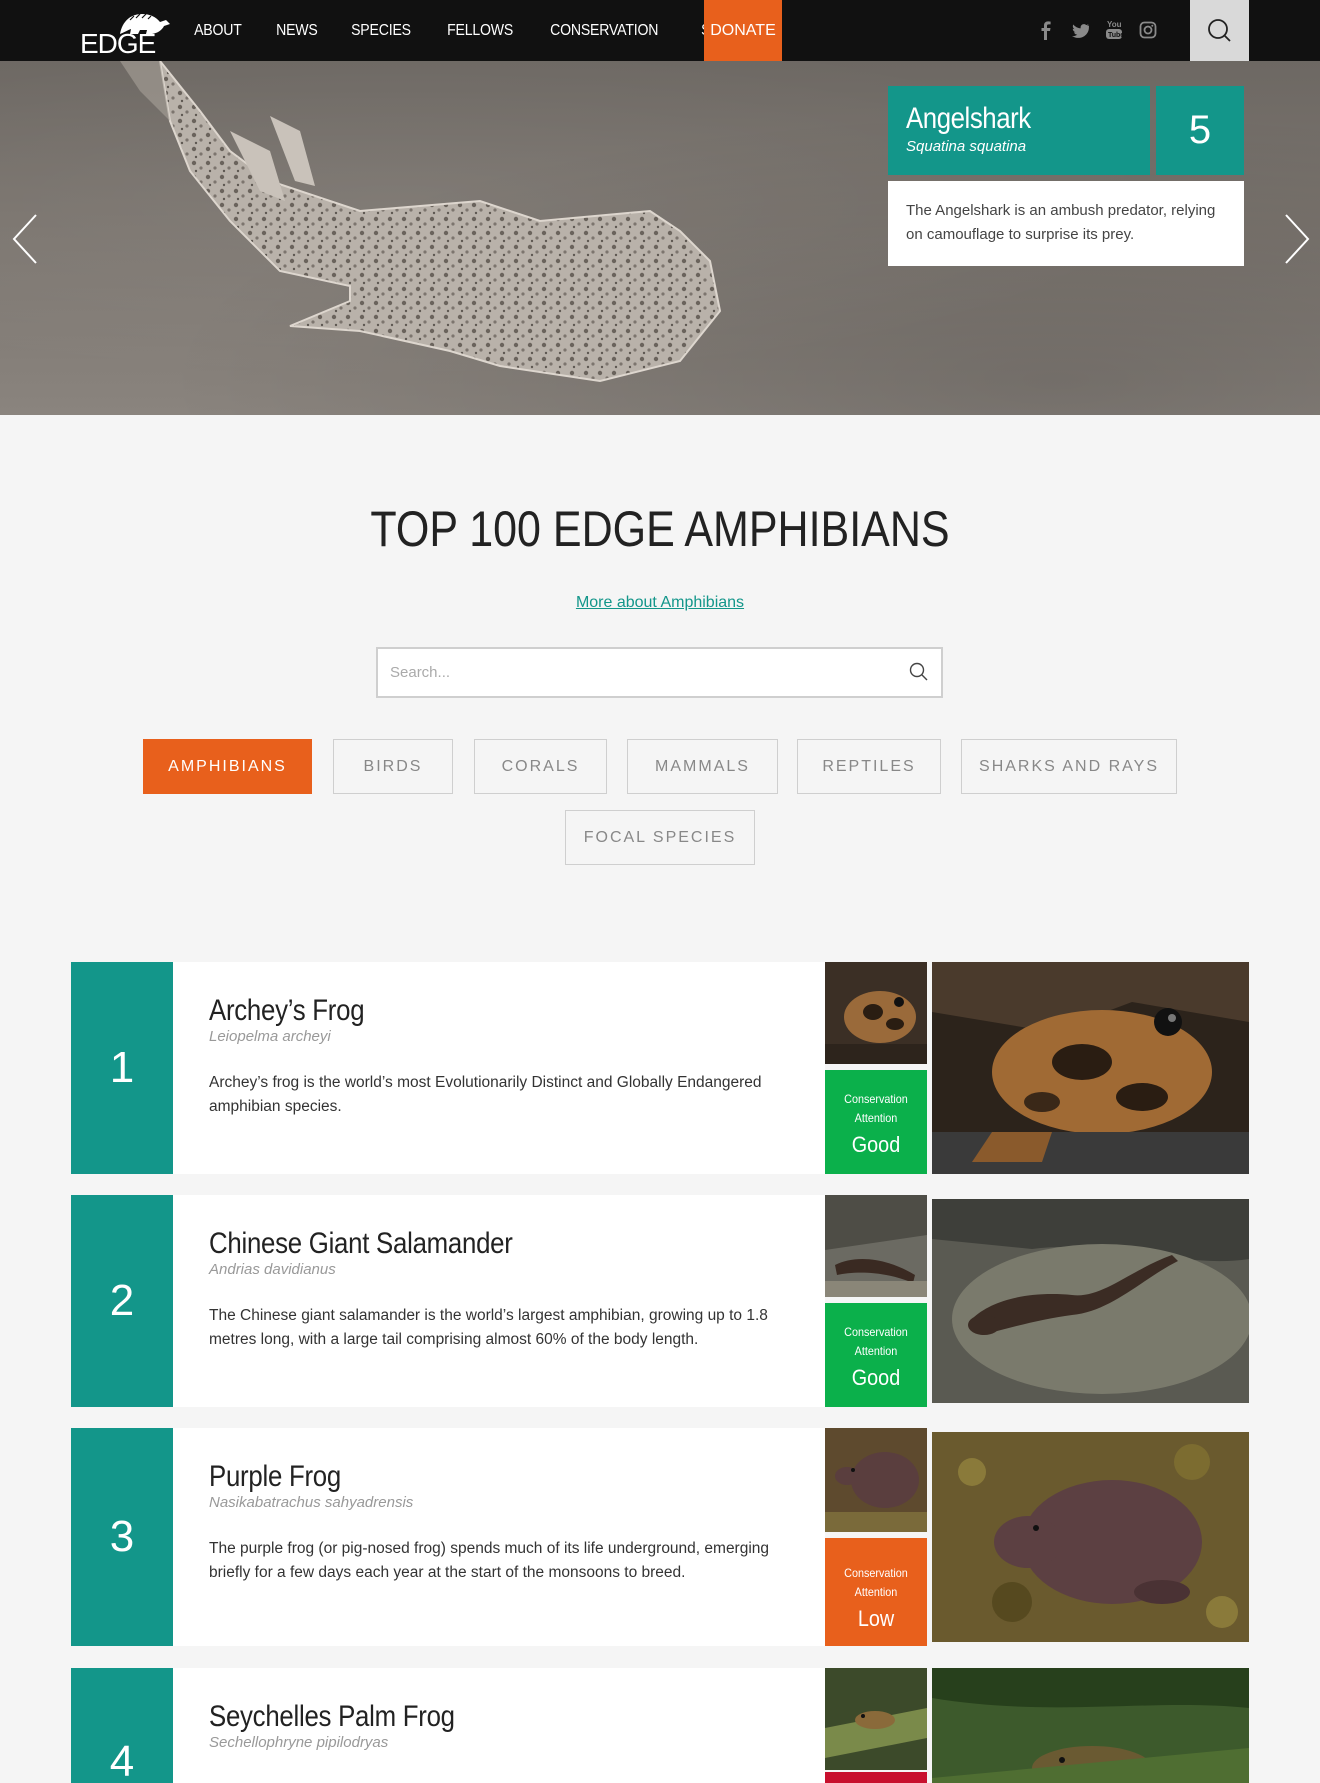  Describe the element at coordinates (604, 30) in the screenshot. I see `nav-conservation: CONSERVATION` at that location.